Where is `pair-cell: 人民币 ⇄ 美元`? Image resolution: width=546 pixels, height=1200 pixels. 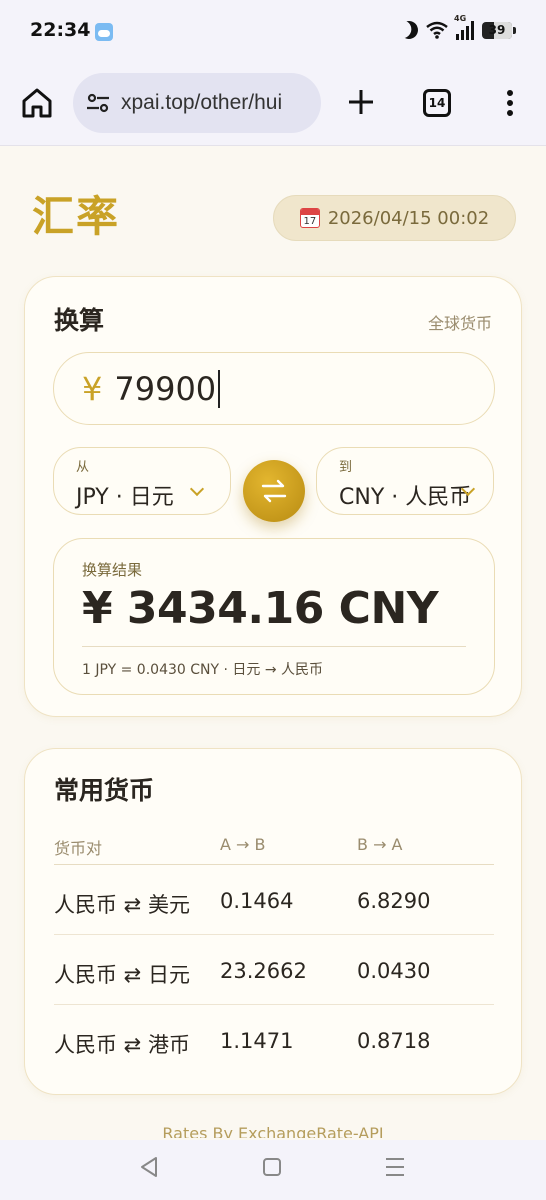 pair-cell: 人民币 ⇄ 美元 is located at coordinates (122, 905).